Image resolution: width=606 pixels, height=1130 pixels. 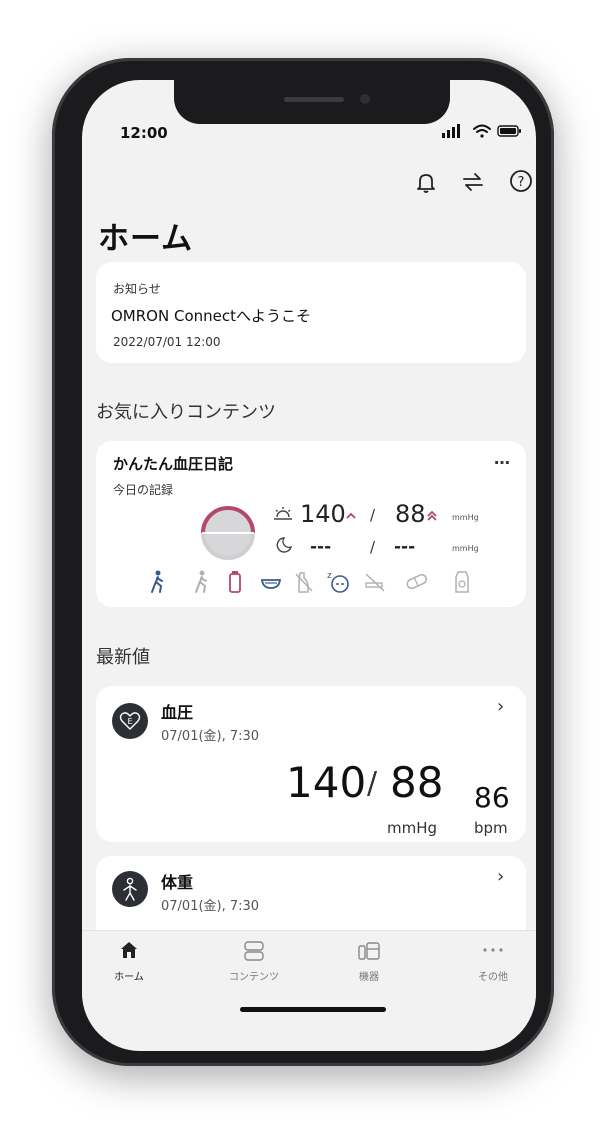 What do you see at coordinates (465, 517) in the screenshot?
I see `morning-unit: mmHg` at bounding box center [465, 517].